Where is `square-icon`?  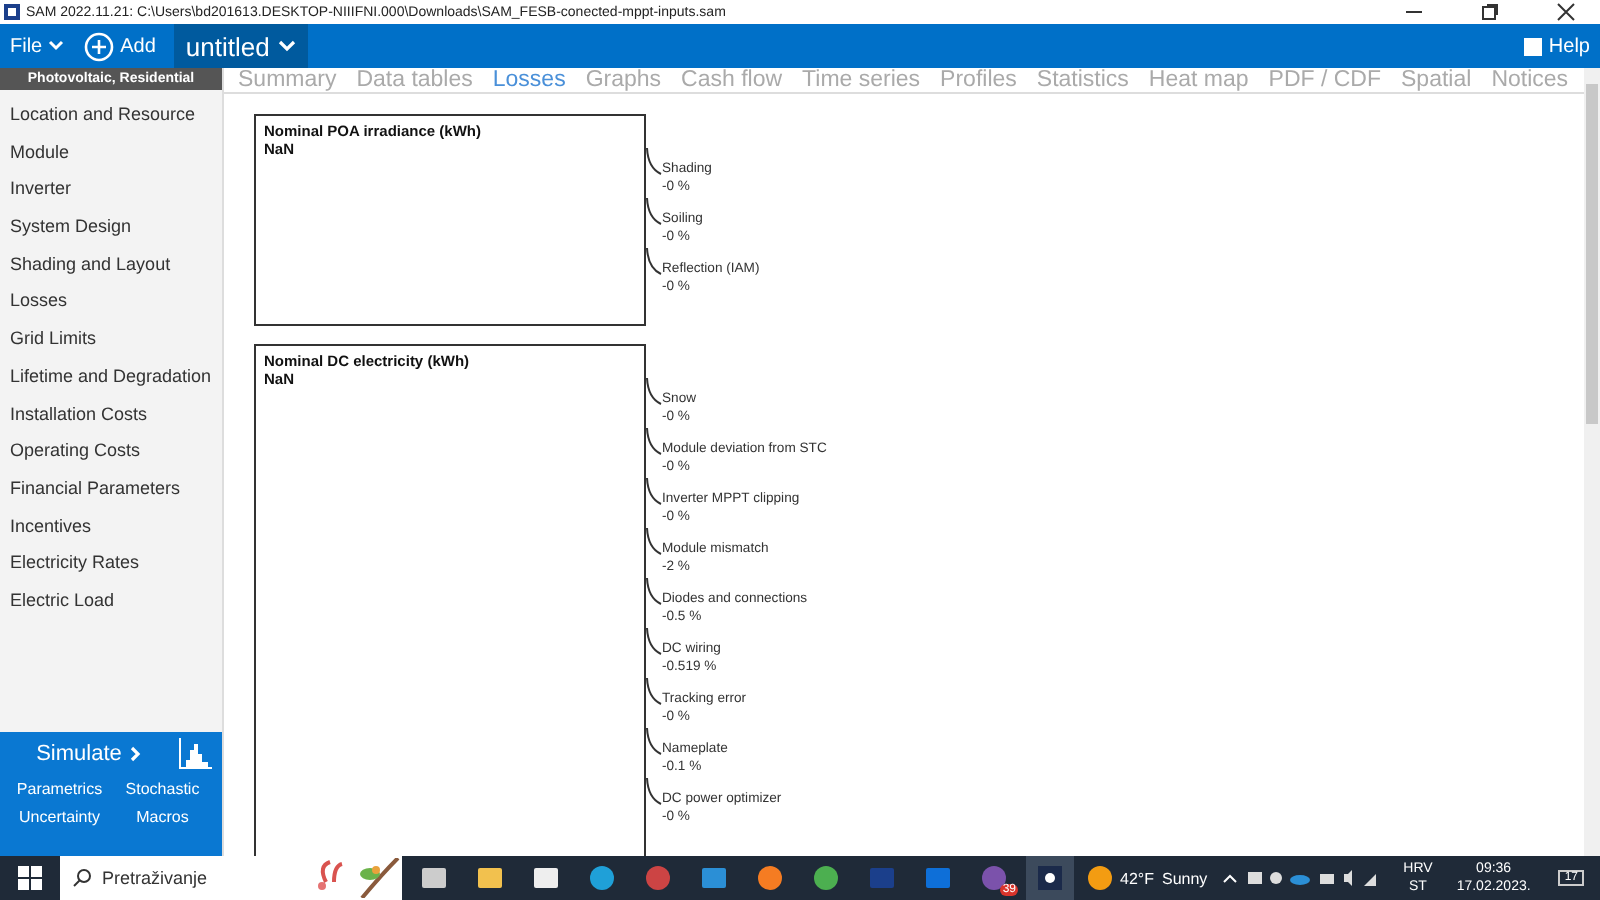
square-icon is located at coordinates (1533, 46).